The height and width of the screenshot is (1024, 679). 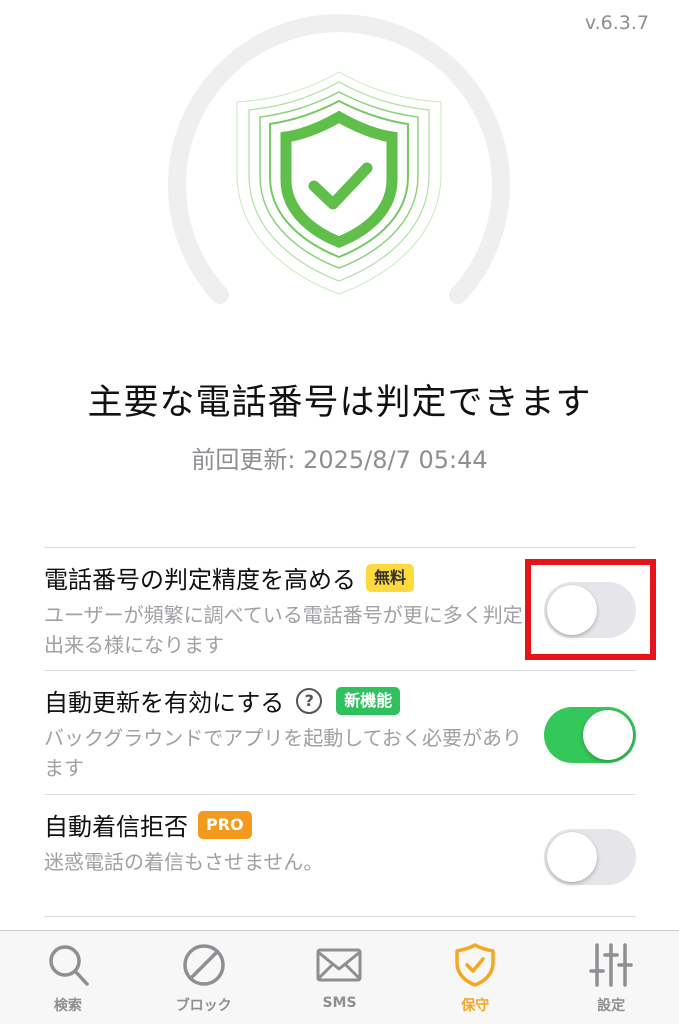 I want to click on last-updated-label: 前回更新: 2025/8/7 05:44, so click(x=339, y=460).